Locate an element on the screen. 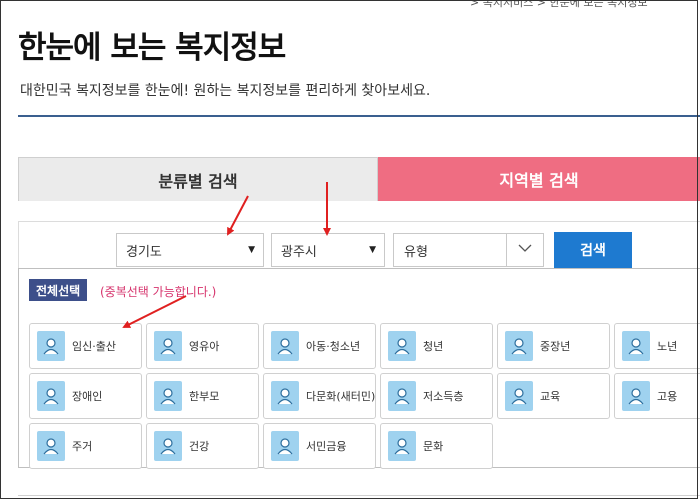 The width and height of the screenshot is (700, 501). category-item: 한부모 is located at coordinates (202, 396).